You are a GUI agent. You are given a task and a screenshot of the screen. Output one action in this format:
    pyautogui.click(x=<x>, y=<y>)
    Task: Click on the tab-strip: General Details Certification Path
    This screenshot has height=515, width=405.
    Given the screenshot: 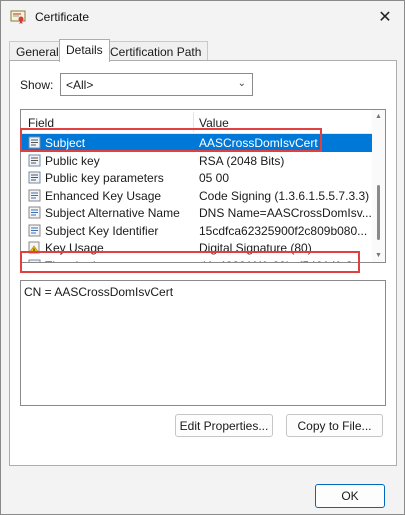 What is the action you would take?
    pyautogui.click(x=202, y=50)
    